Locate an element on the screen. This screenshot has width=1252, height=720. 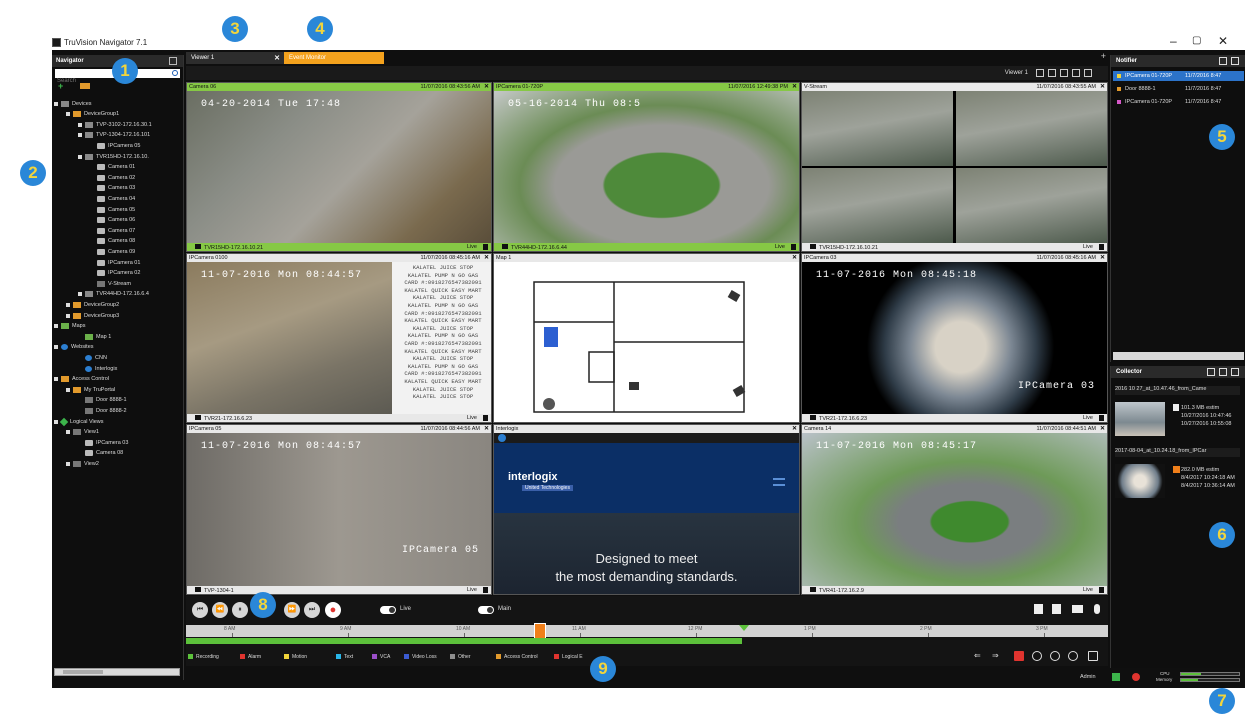
notifier-scrollbar is located at coordinates (1178, 356).